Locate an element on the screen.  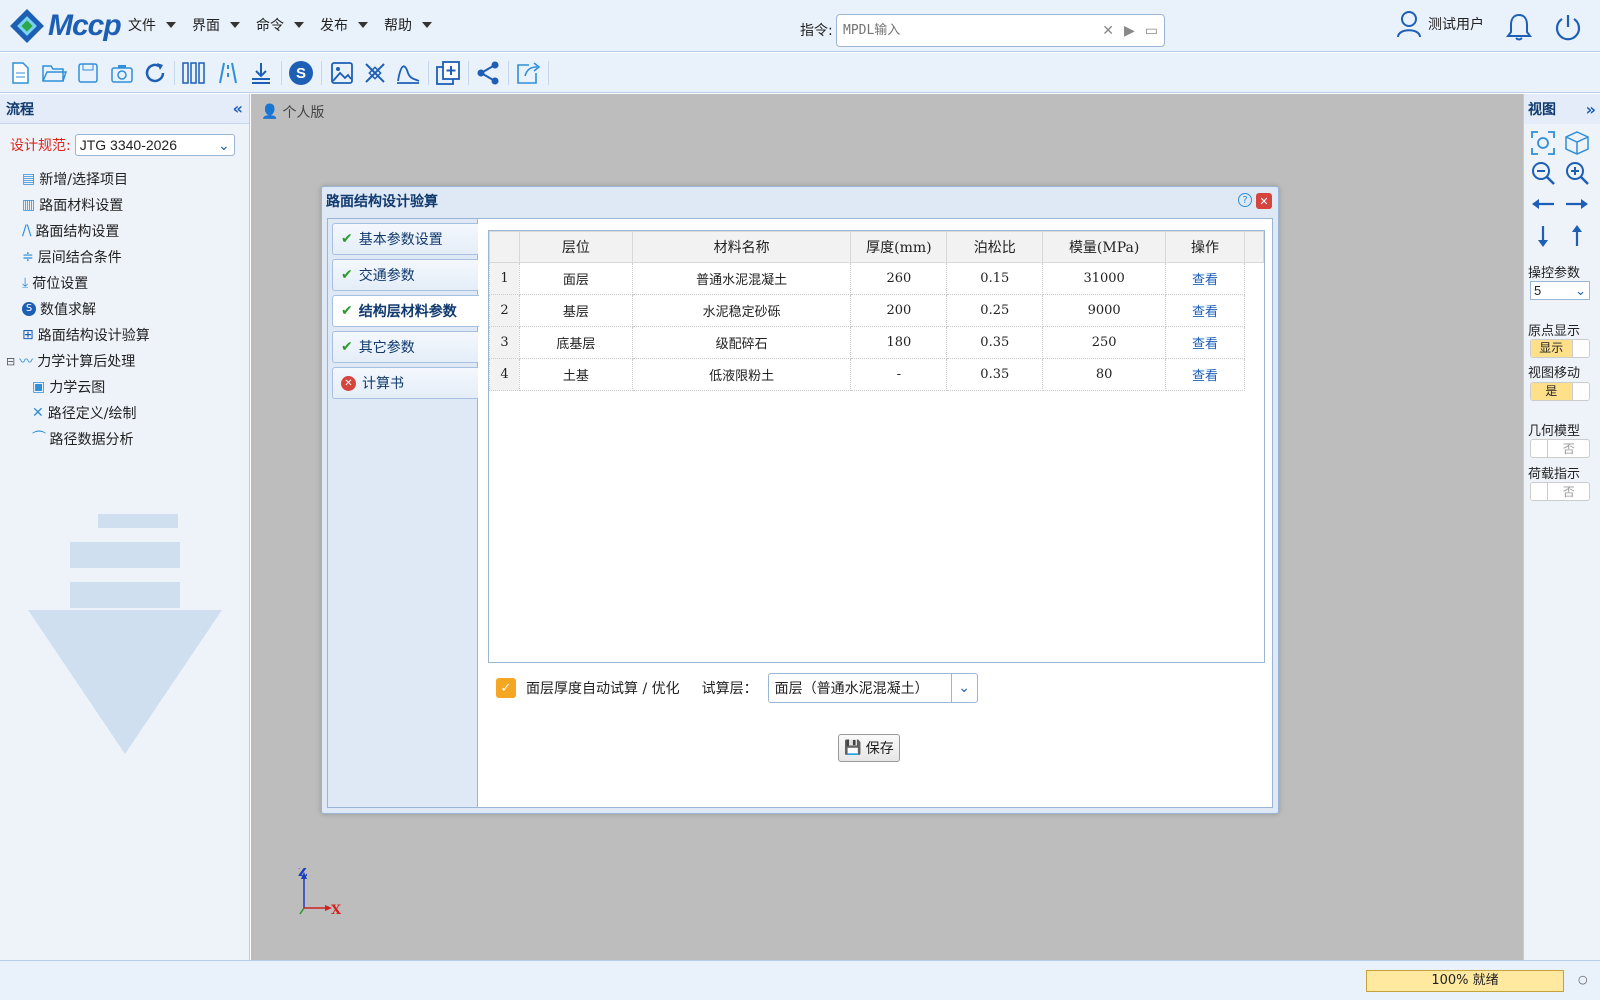
app-logo: Mccp is located at coordinates (66, 26).